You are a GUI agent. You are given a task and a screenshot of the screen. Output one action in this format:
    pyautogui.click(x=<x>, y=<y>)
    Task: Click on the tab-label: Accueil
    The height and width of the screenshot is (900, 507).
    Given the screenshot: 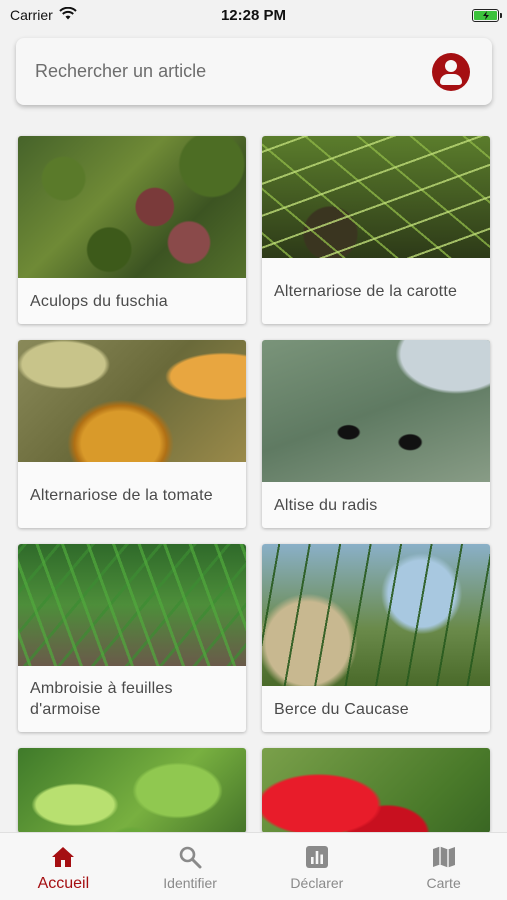 What is the action you would take?
    pyautogui.click(x=63, y=883)
    